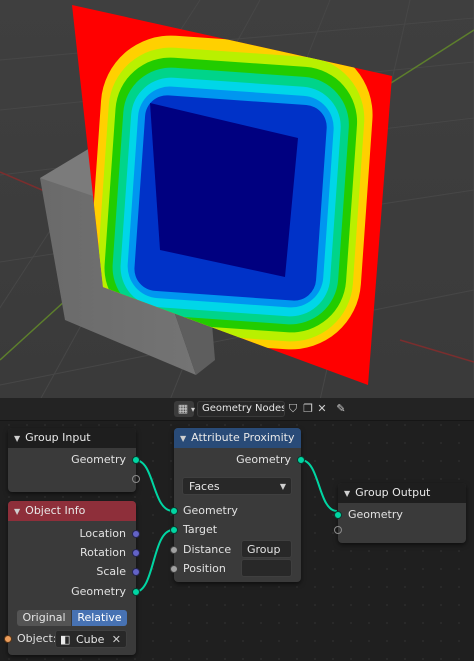 The image size is (474, 661). I want to click on object-info-location-socket, so click(136, 534).